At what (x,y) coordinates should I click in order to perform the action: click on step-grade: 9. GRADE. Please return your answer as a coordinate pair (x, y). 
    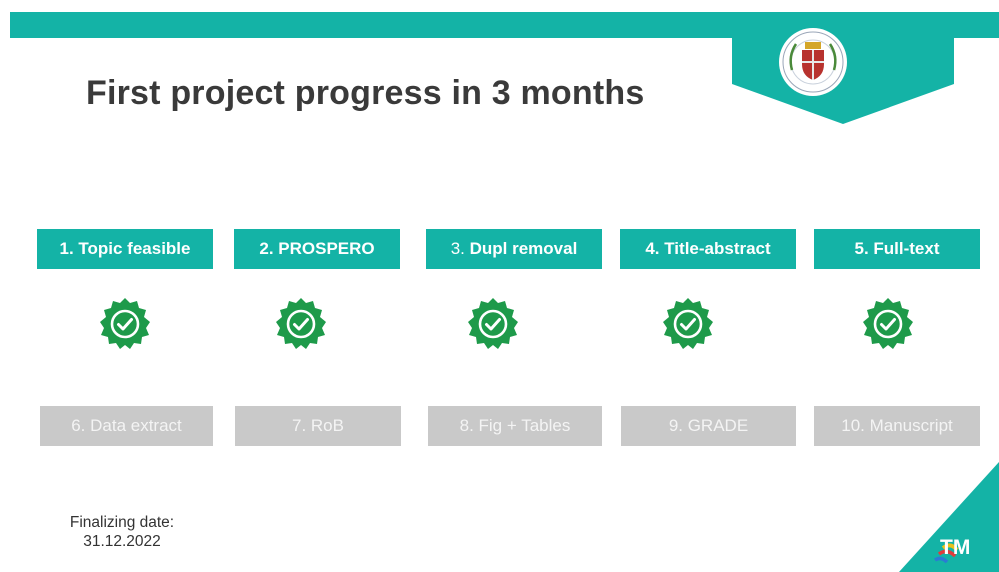
    Looking at the image, I should click on (708, 426).